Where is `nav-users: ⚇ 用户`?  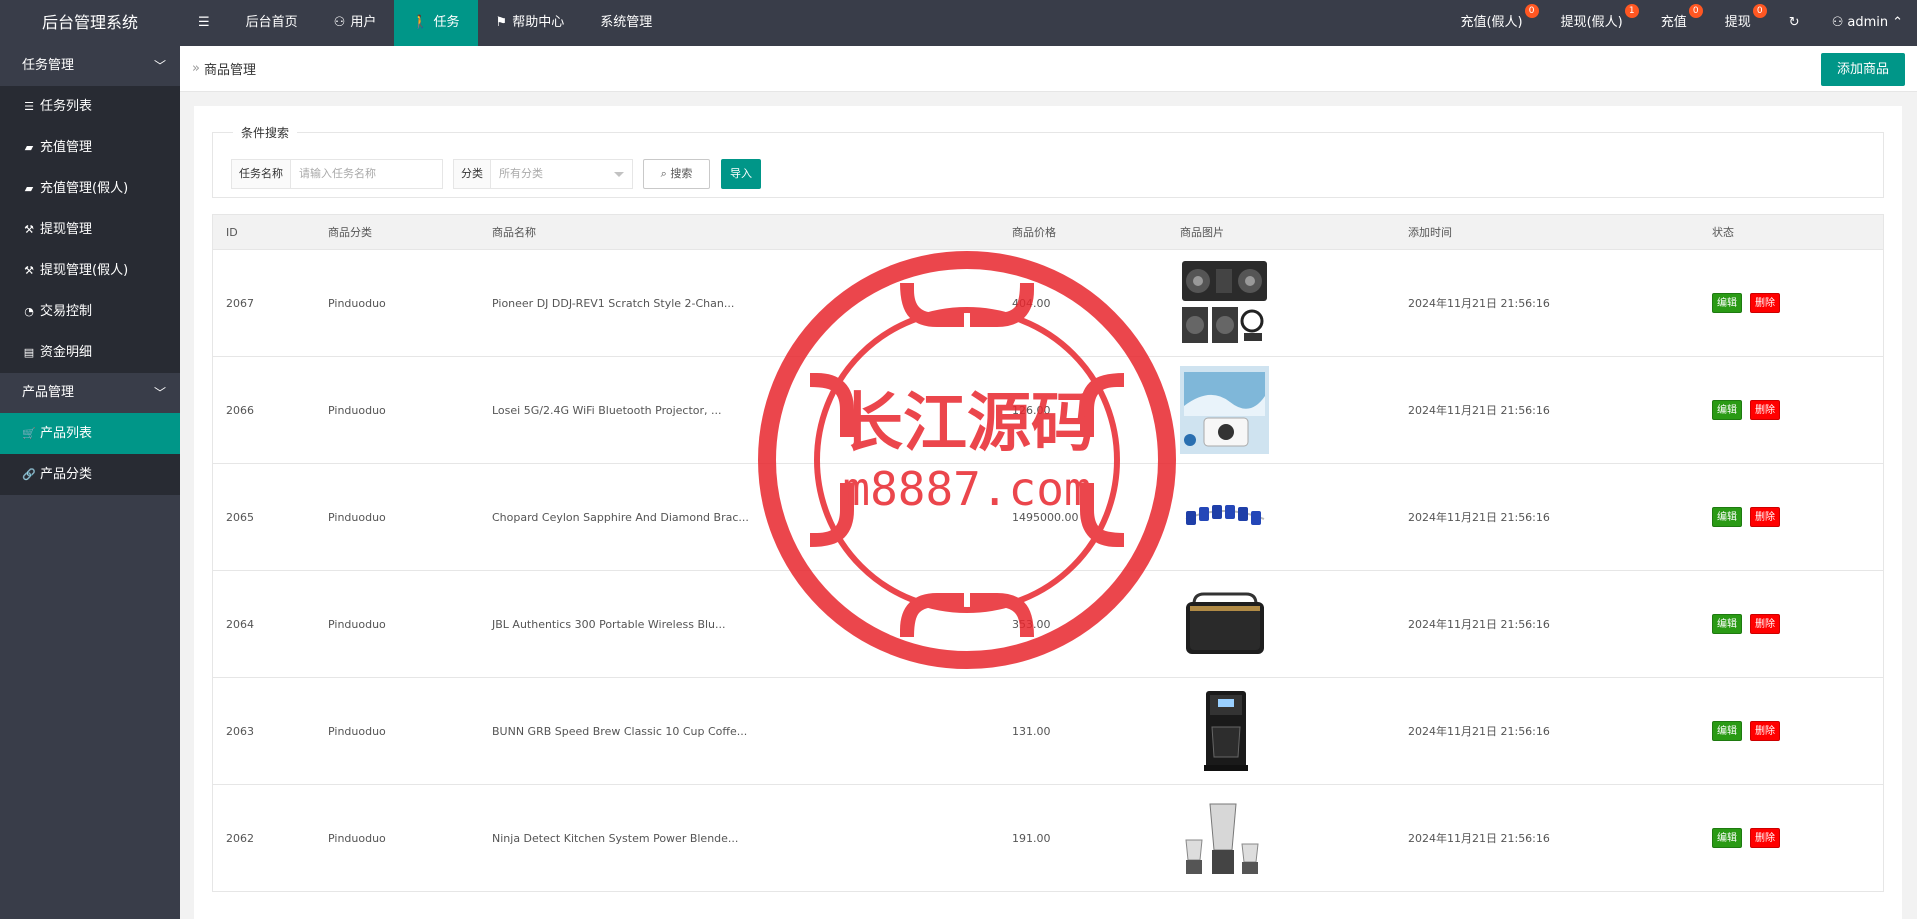 nav-users: ⚇ 用户 is located at coordinates (355, 23).